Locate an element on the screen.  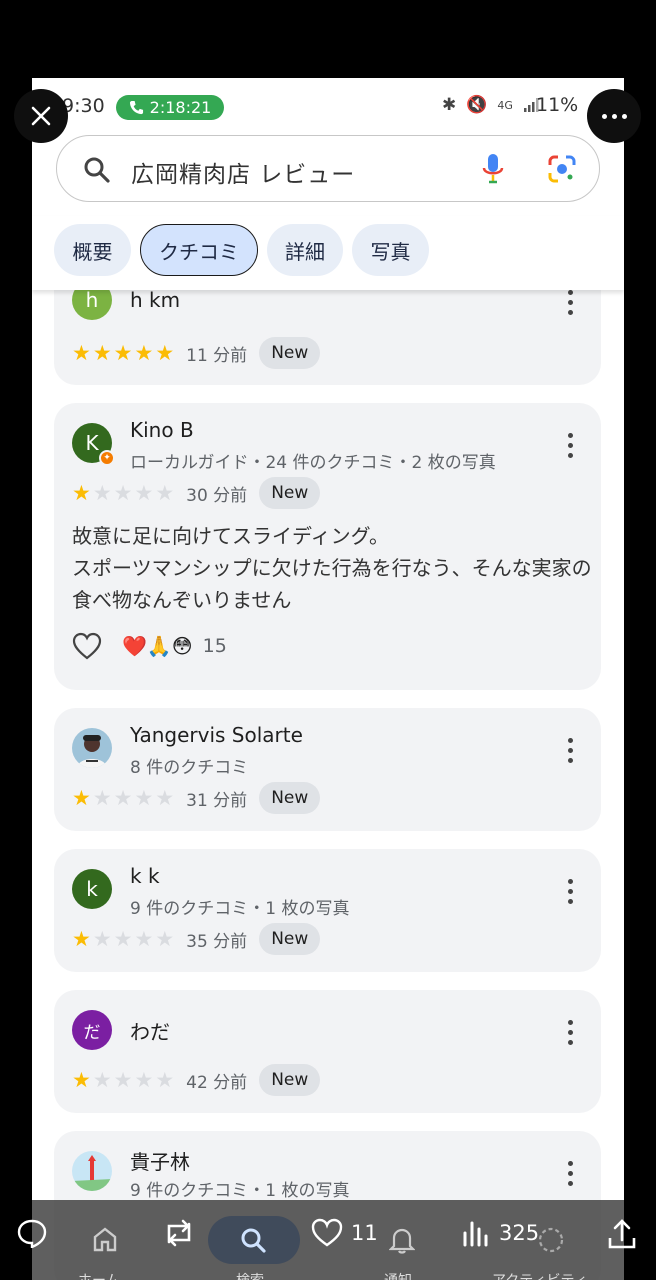
reviewer-meta: 9 件のクチコミ・1 枚の写真 is located at coordinates (240, 1191).